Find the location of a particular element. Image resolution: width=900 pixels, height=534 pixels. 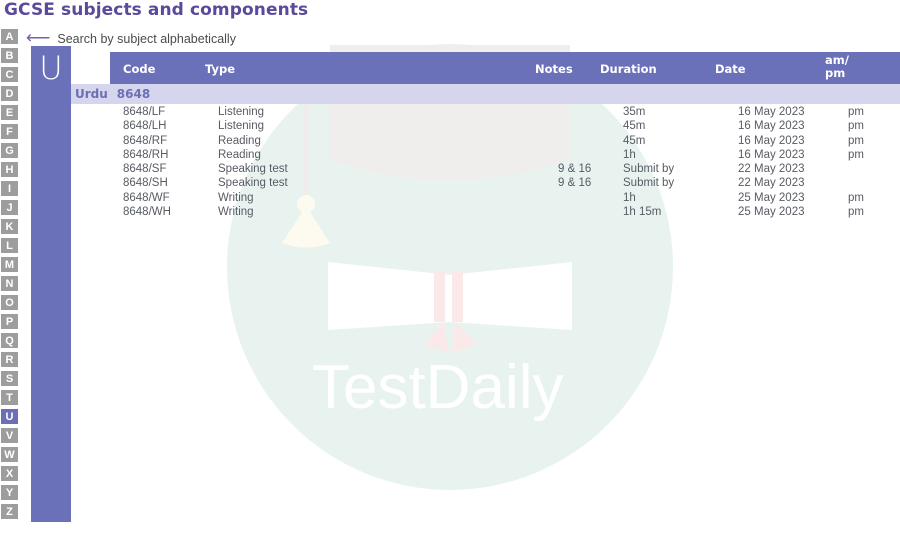

selected-letter-panel: U is located at coordinates (51, 284).